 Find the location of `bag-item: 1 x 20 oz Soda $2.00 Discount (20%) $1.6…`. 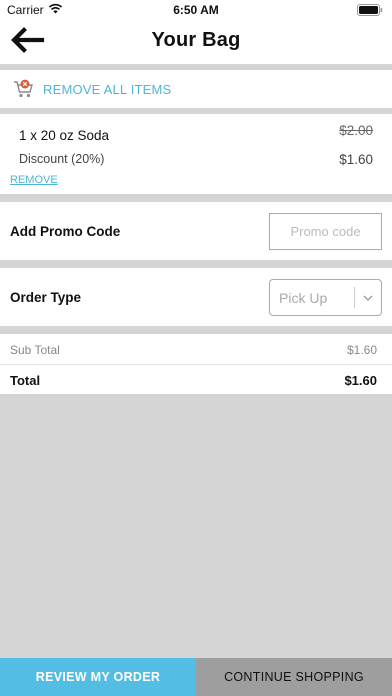

bag-item: 1 x 20 oz Soda $2.00 Discount (20%) $1.6… is located at coordinates (196, 154).